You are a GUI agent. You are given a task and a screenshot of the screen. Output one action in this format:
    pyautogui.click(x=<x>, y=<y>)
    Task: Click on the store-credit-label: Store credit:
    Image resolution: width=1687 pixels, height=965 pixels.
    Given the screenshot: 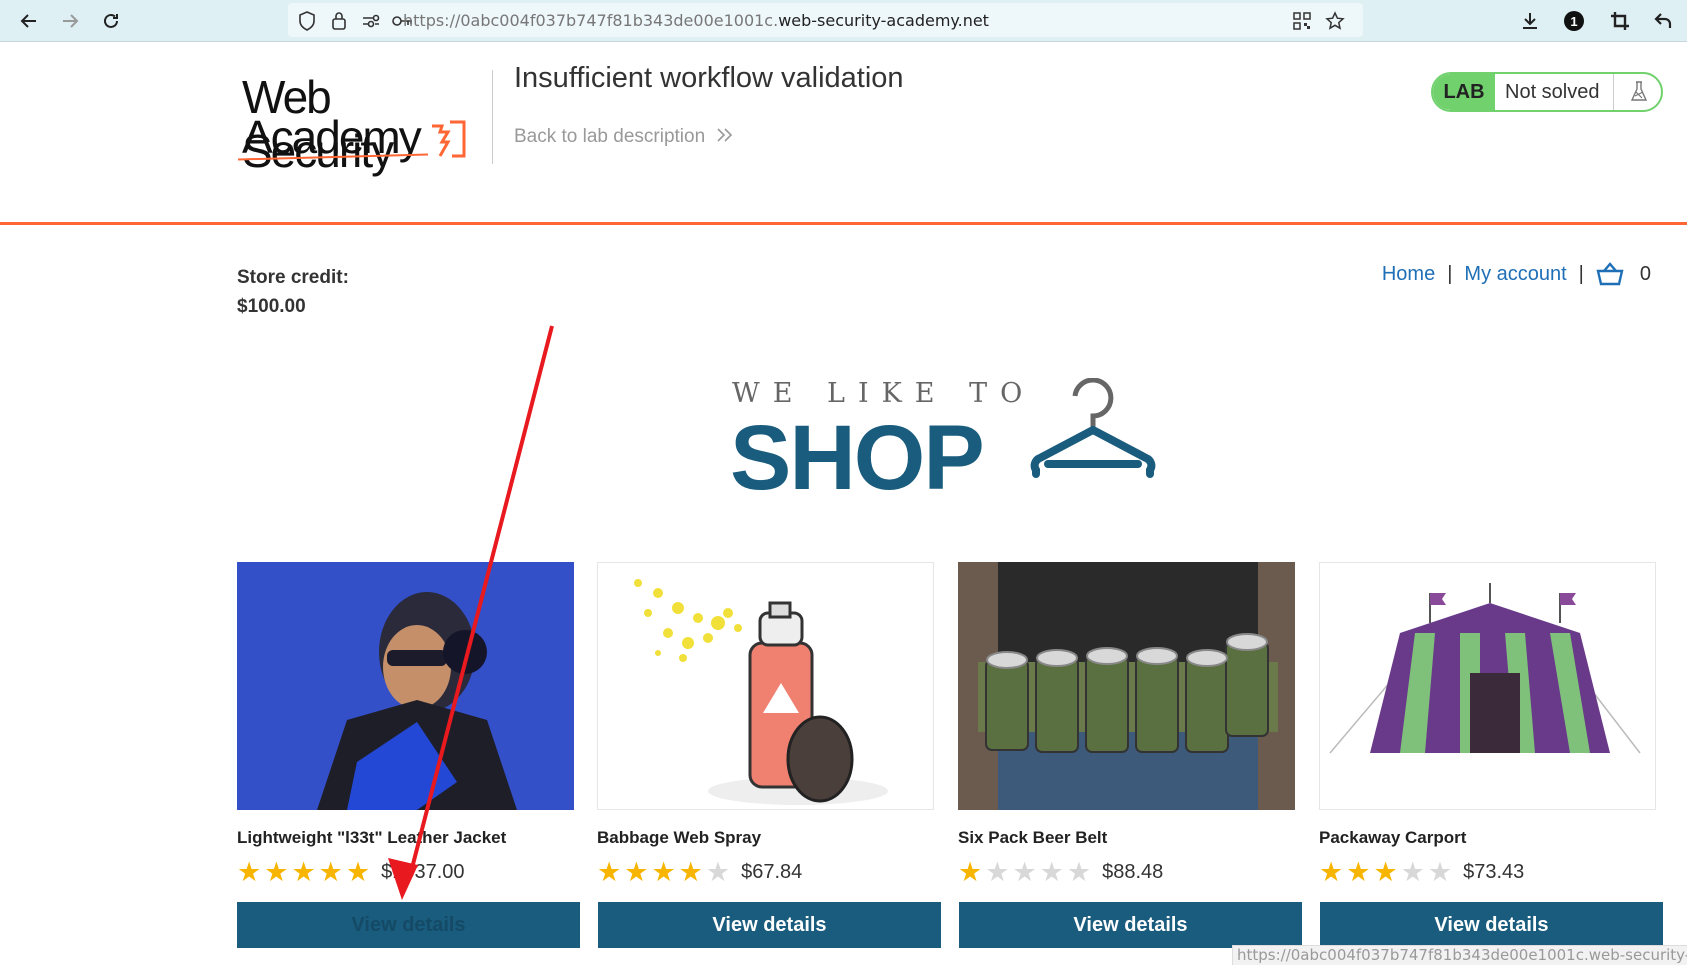 What is the action you would take?
    pyautogui.click(x=293, y=277)
    